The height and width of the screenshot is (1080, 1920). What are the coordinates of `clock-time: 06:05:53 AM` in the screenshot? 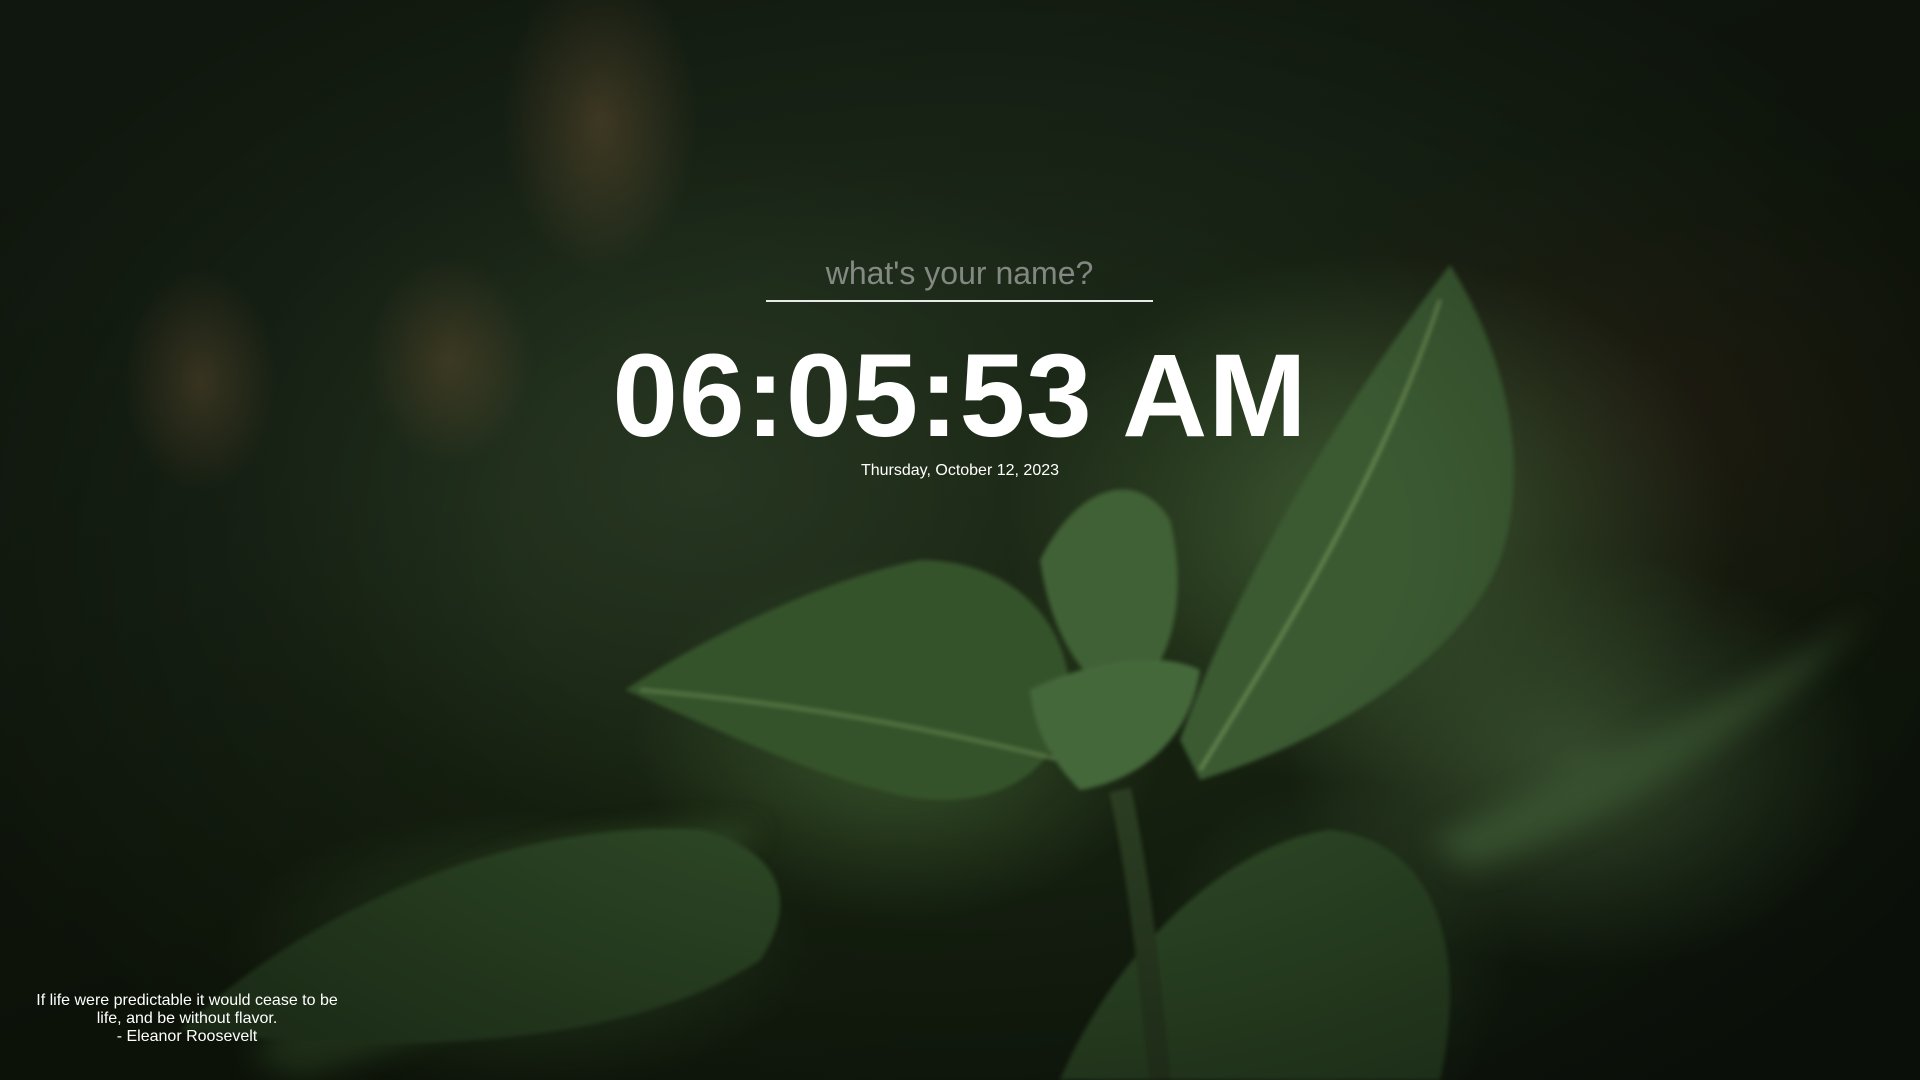 It's located at (960, 396).